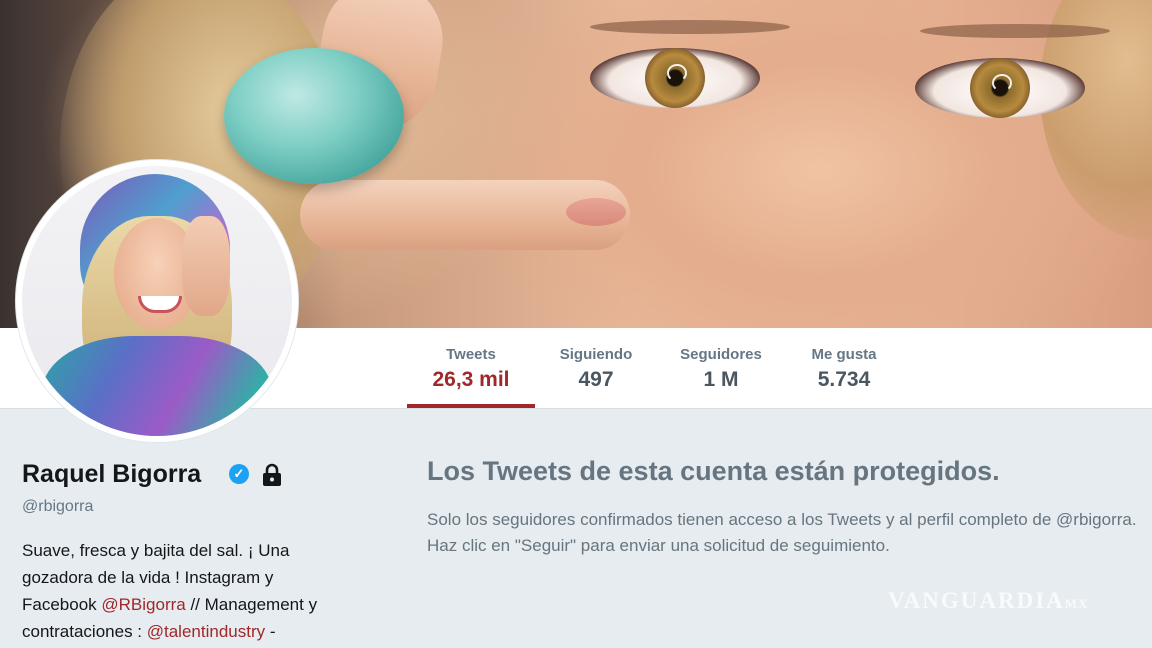  What do you see at coordinates (471, 354) in the screenshot?
I see `nav-tweets-label: Tweets` at bounding box center [471, 354].